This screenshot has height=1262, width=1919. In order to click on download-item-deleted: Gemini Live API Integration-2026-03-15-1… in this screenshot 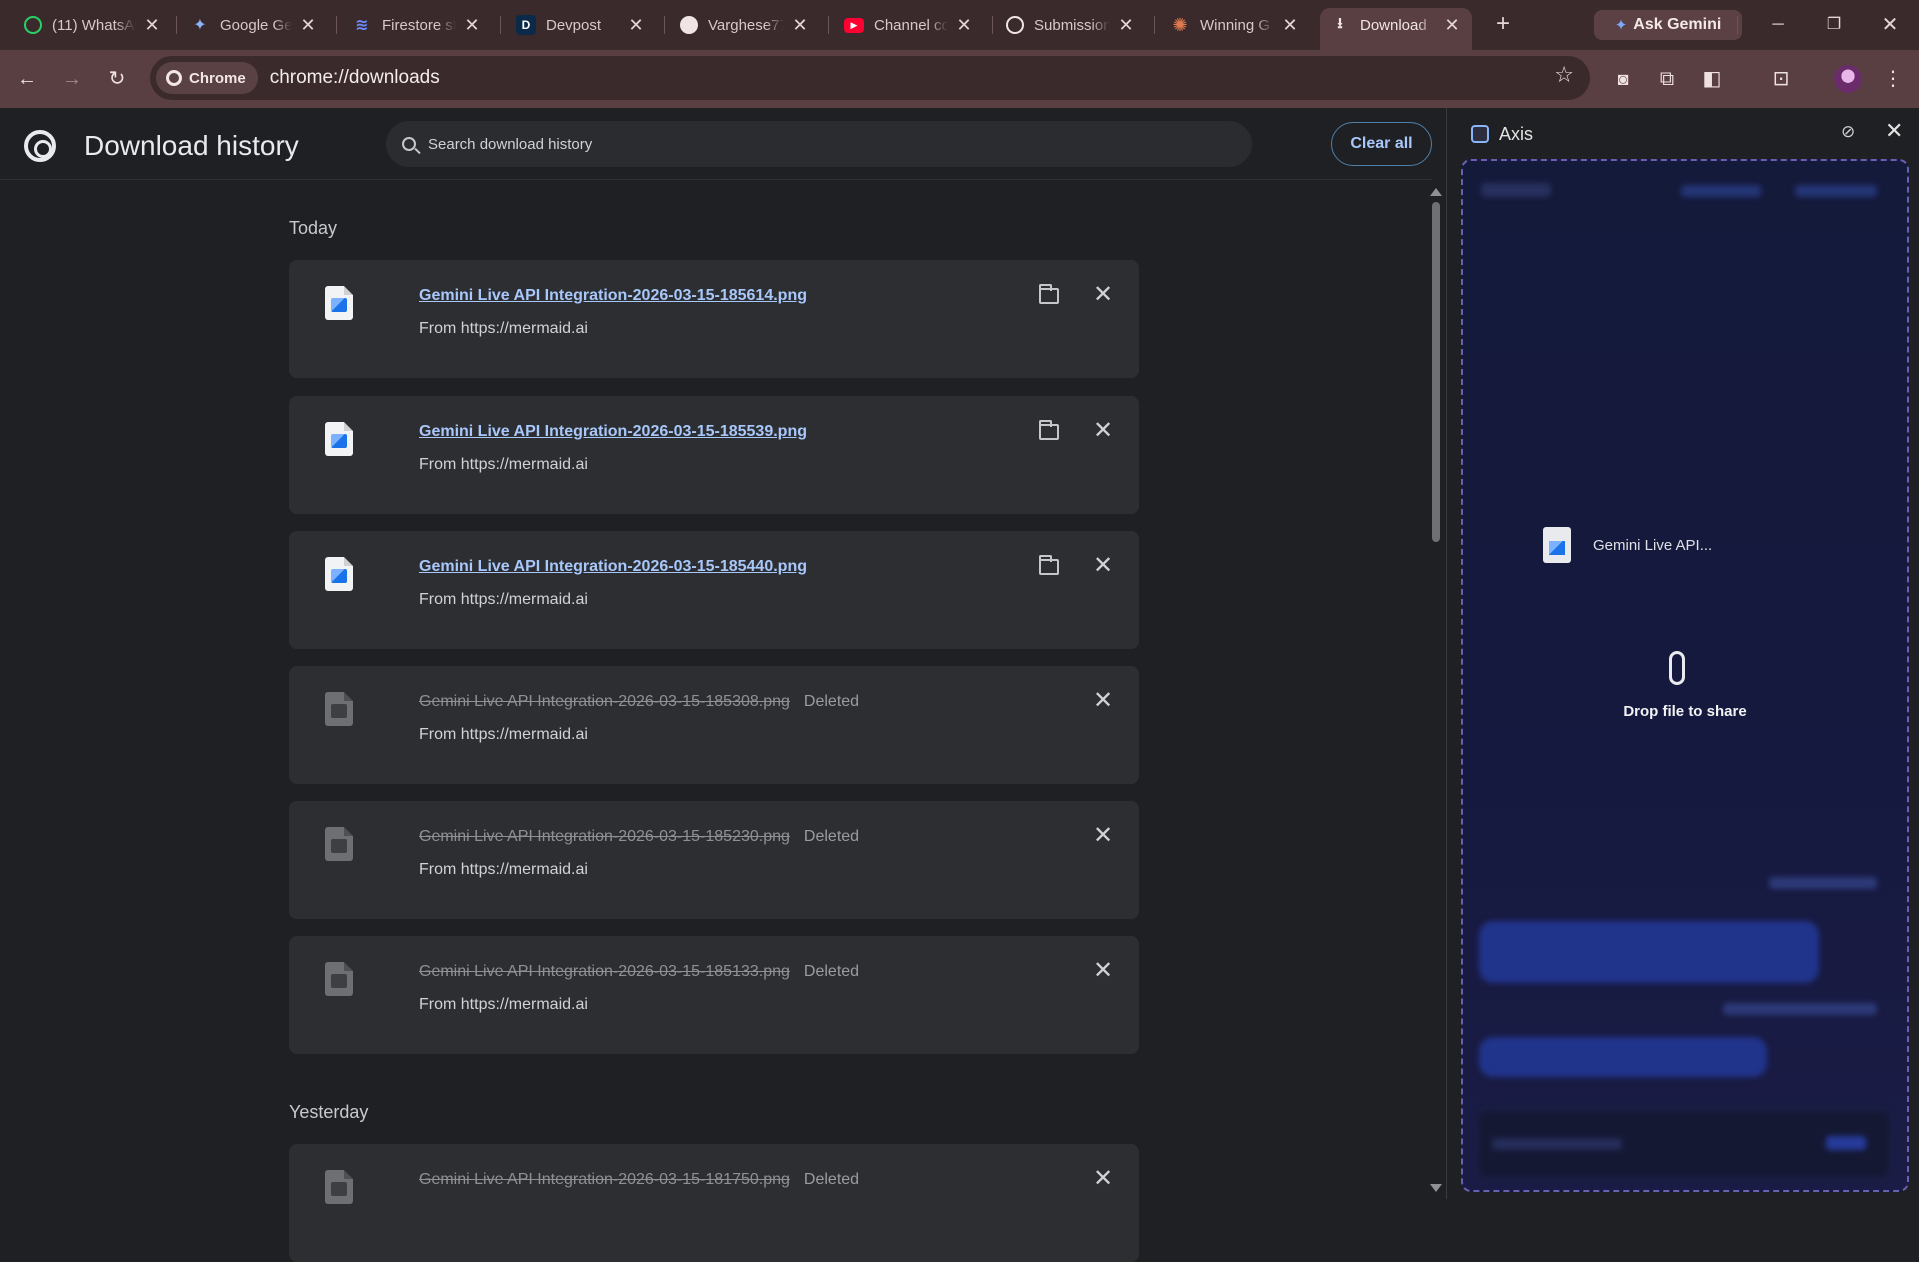, I will do `click(714, 995)`.